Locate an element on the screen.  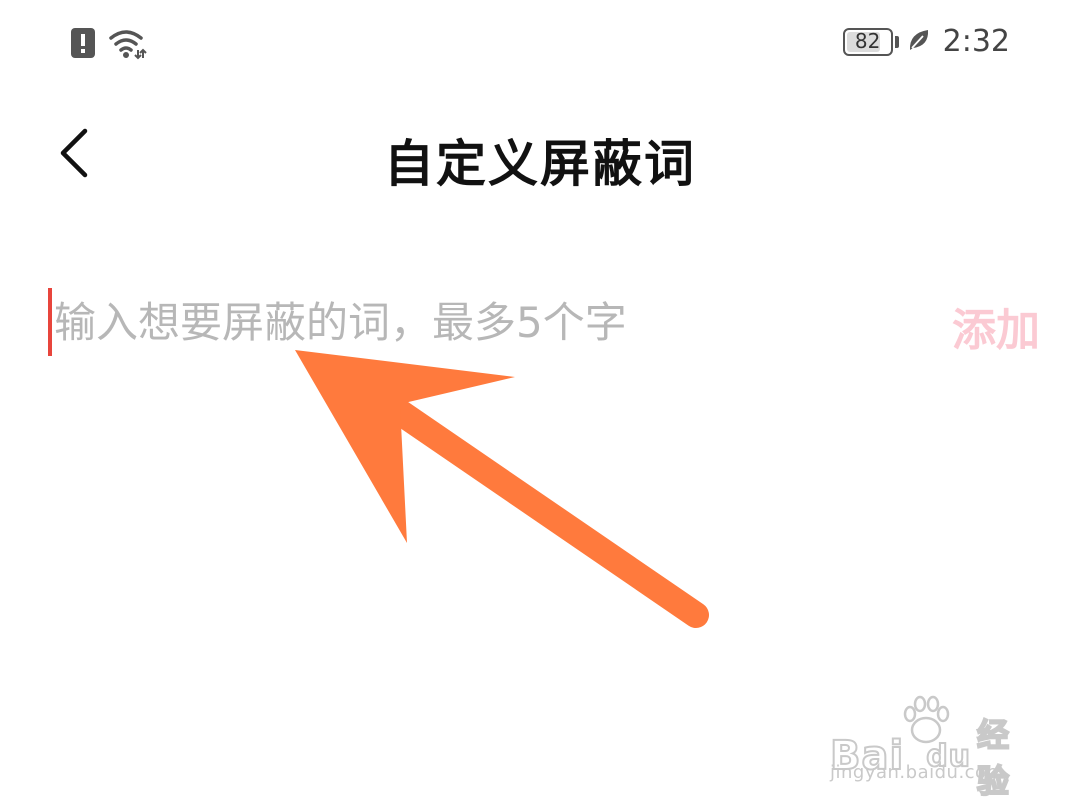
status-right-icons: 82 2:32 is located at coordinates (926, 41).